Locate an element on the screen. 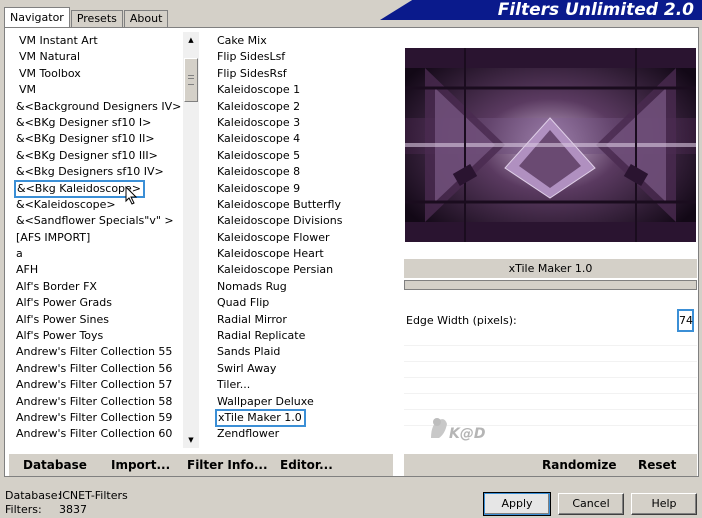 The image size is (702, 518). category-item: [AFS IMPORT] is located at coordinates (99, 238).